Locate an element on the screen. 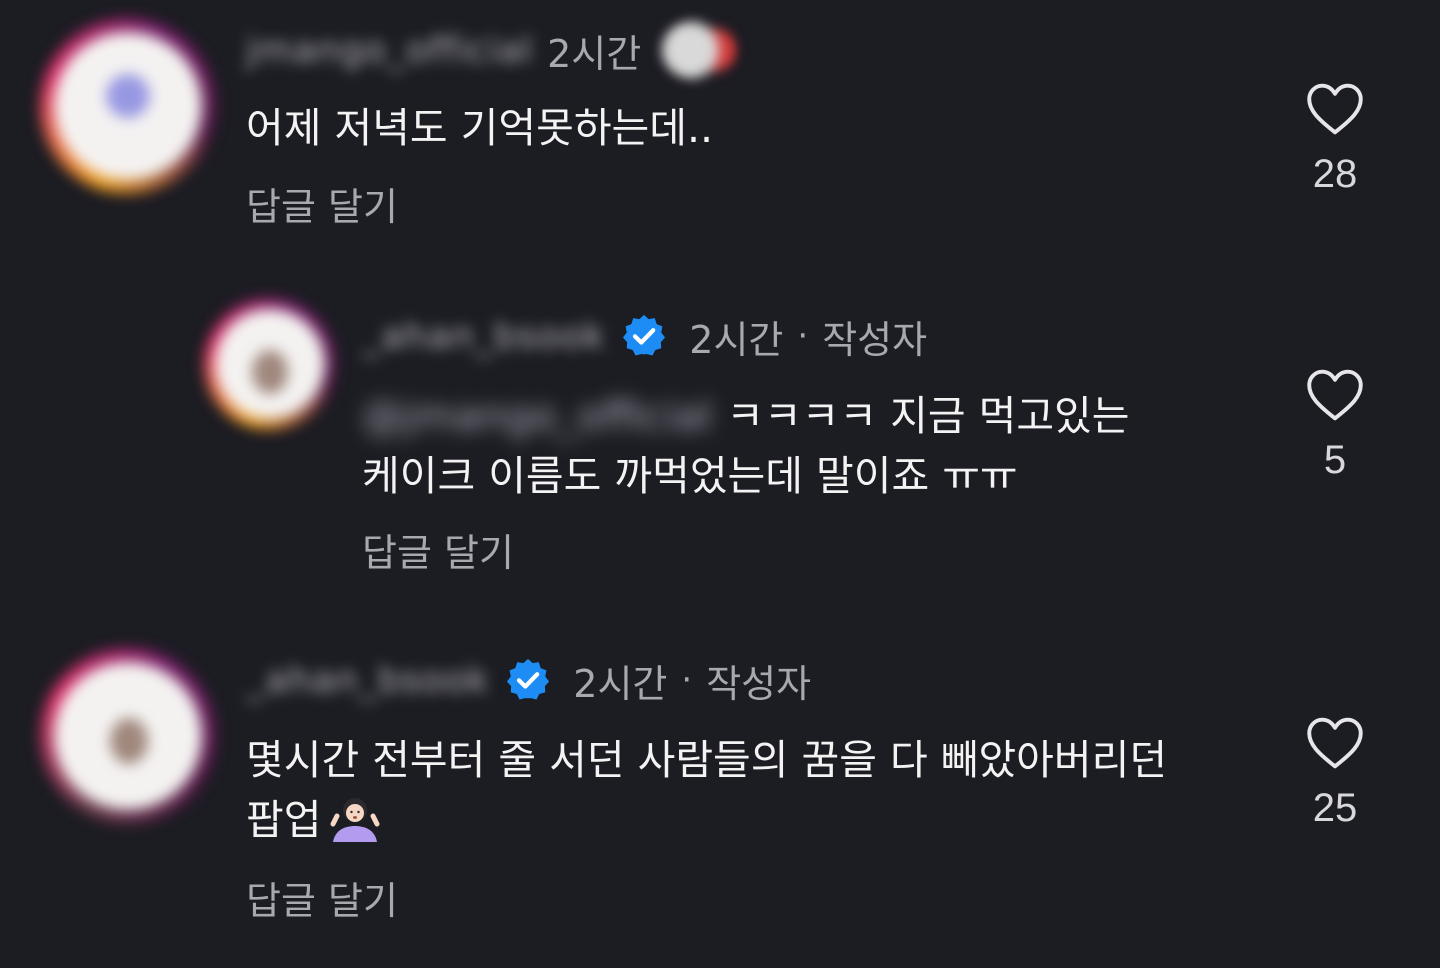 The width and height of the screenshot is (1440, 968). comment-header: jmango_official 2시간 is located at coordinates (492, 50).